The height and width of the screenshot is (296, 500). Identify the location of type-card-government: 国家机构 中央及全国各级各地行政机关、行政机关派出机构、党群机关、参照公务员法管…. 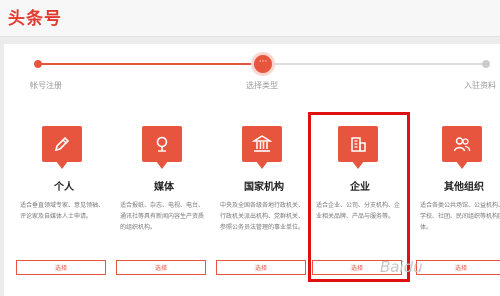
(263, 205).